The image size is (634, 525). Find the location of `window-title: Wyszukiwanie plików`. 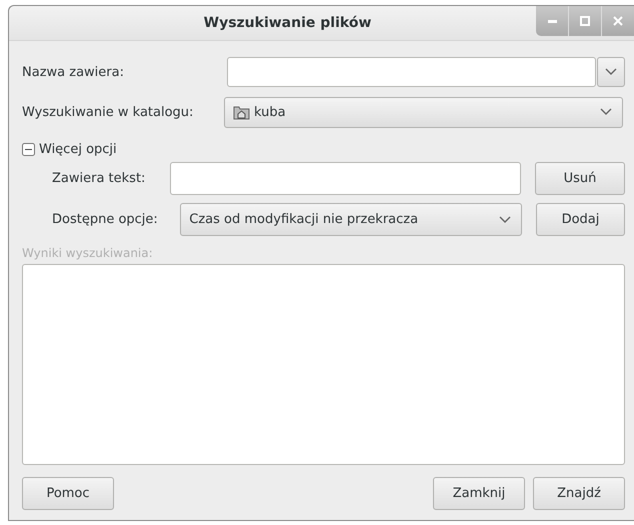

window-title: Wyszukiwanie plików is located at coordinates (287, 23).